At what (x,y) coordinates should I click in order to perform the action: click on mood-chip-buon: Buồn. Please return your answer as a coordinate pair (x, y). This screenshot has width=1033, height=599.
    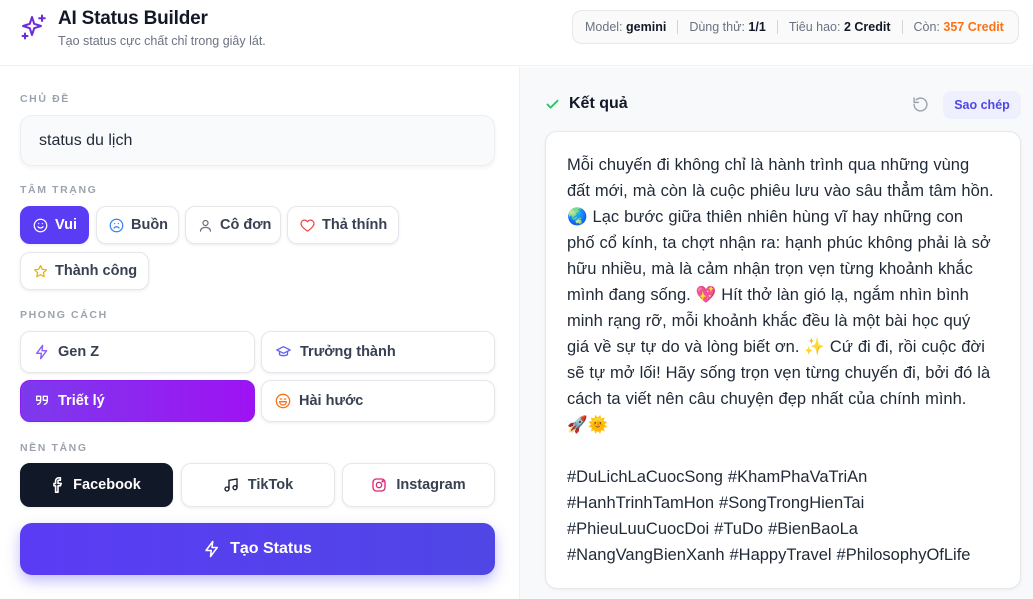
    Looking at the image, I should click on (137, 225).